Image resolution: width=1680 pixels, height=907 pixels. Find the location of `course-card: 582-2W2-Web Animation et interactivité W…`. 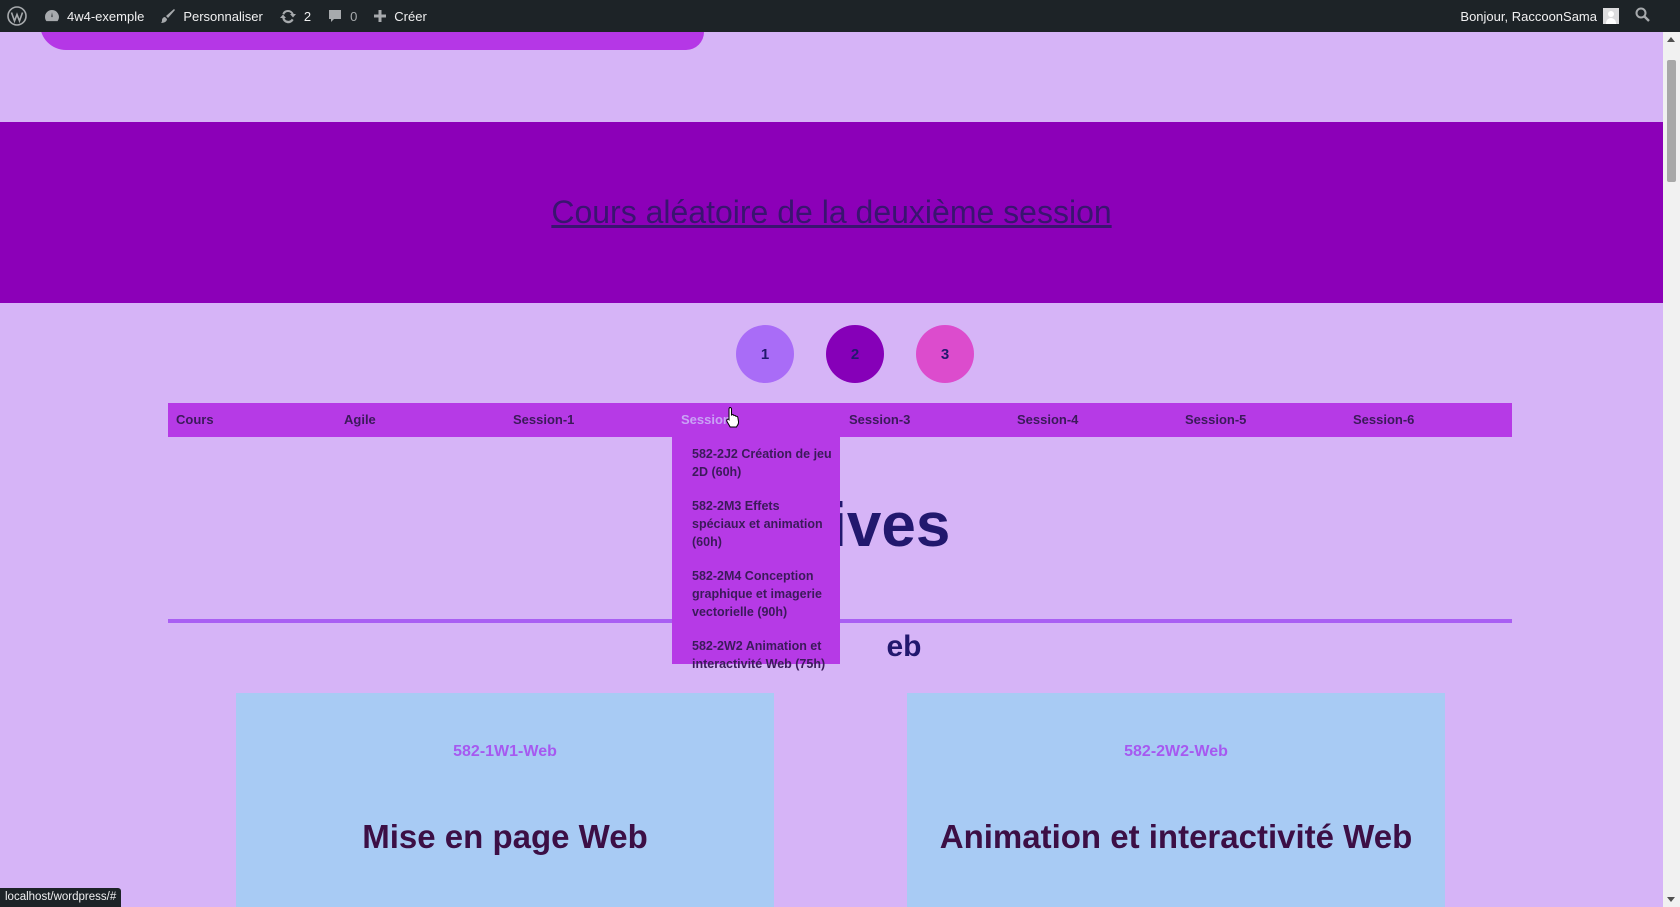

course-card: 582-2W2-Web Animation et interactivité W… is located at coordinates (1176, 800).